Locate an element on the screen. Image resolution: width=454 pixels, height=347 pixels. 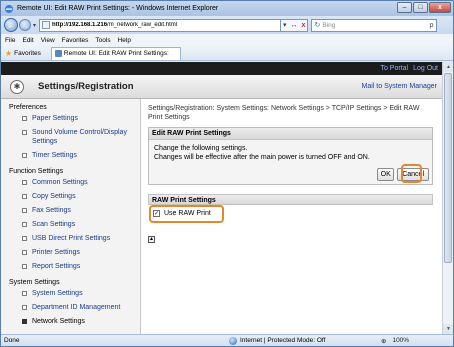
mail-to-system-manager-link: Mail to System Manager is located at coordinates (399, 86).